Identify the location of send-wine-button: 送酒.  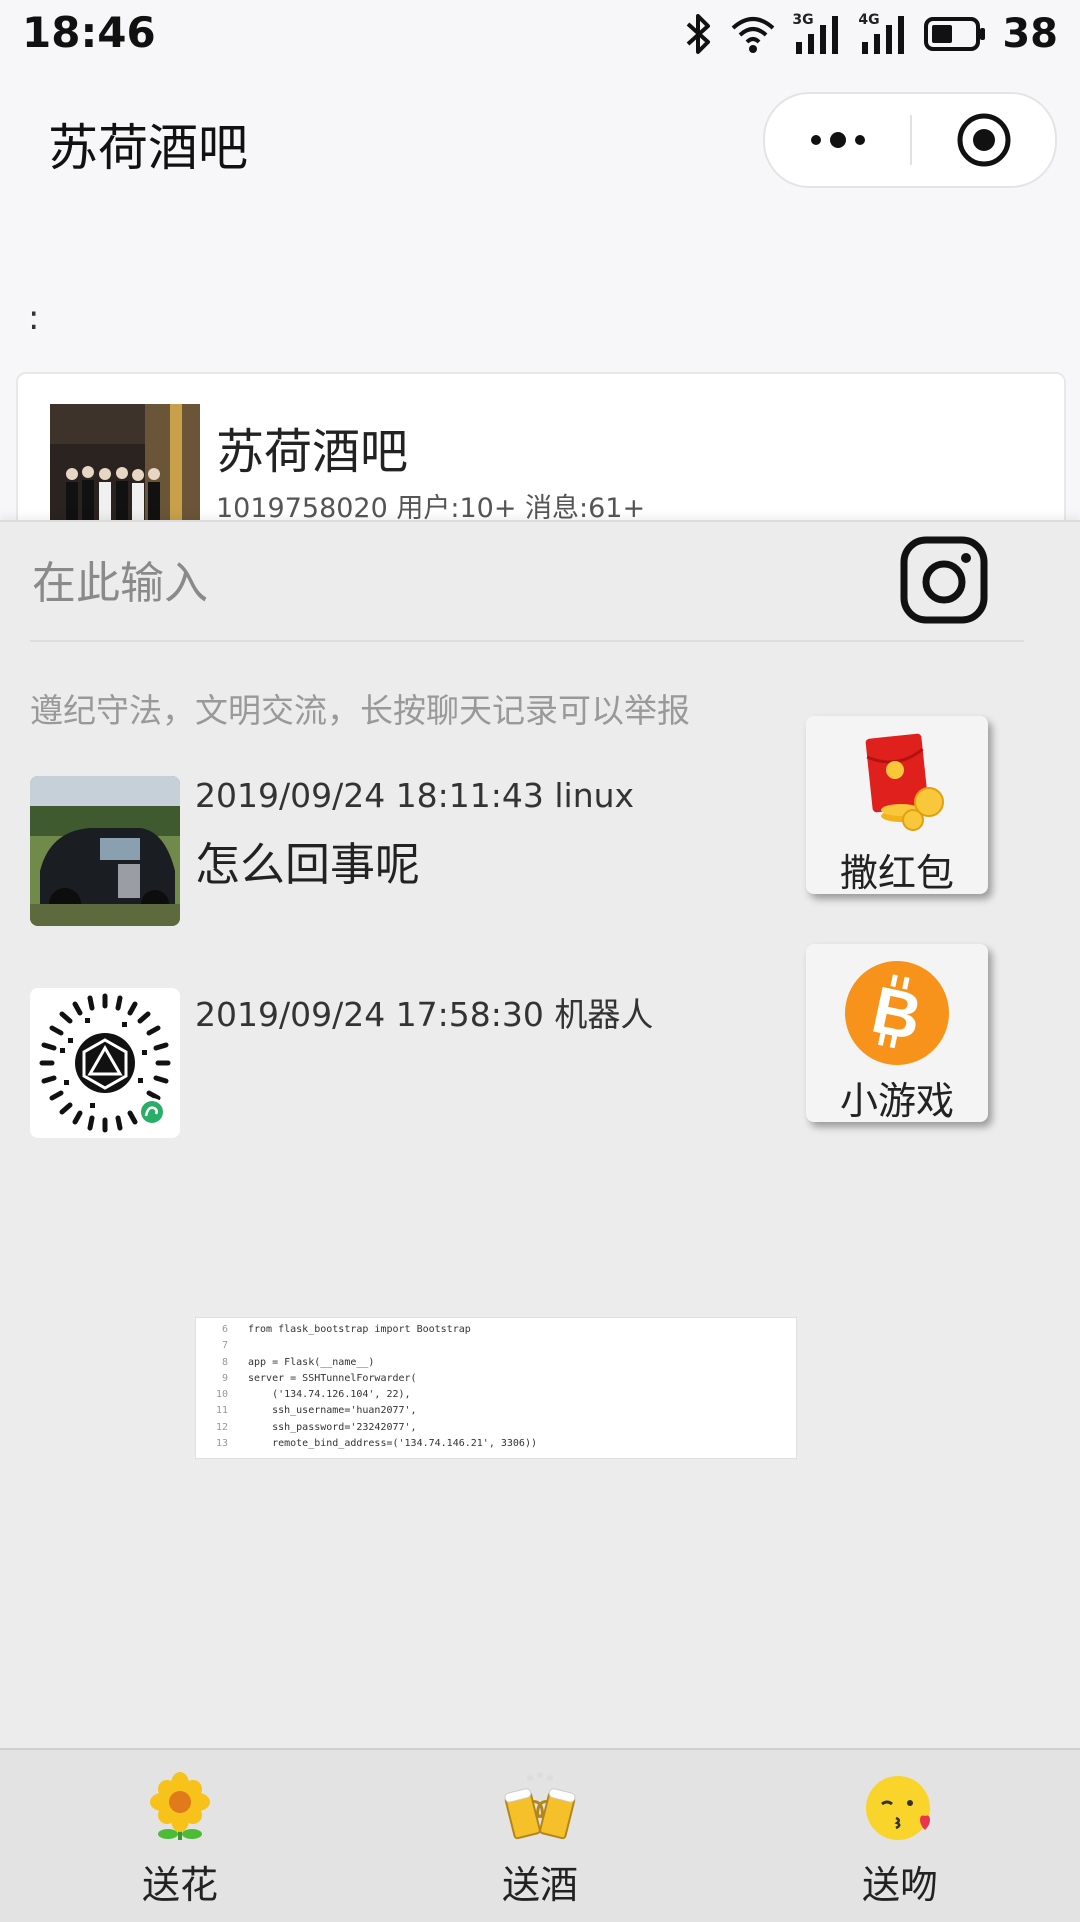
(540, 1836).